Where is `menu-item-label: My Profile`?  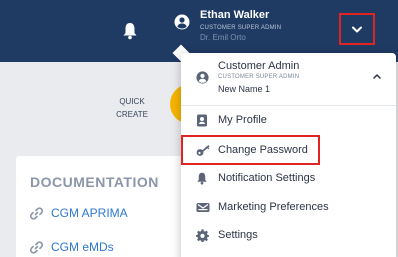 menu-item-label: My Profile is located at coordinates (242, 120).